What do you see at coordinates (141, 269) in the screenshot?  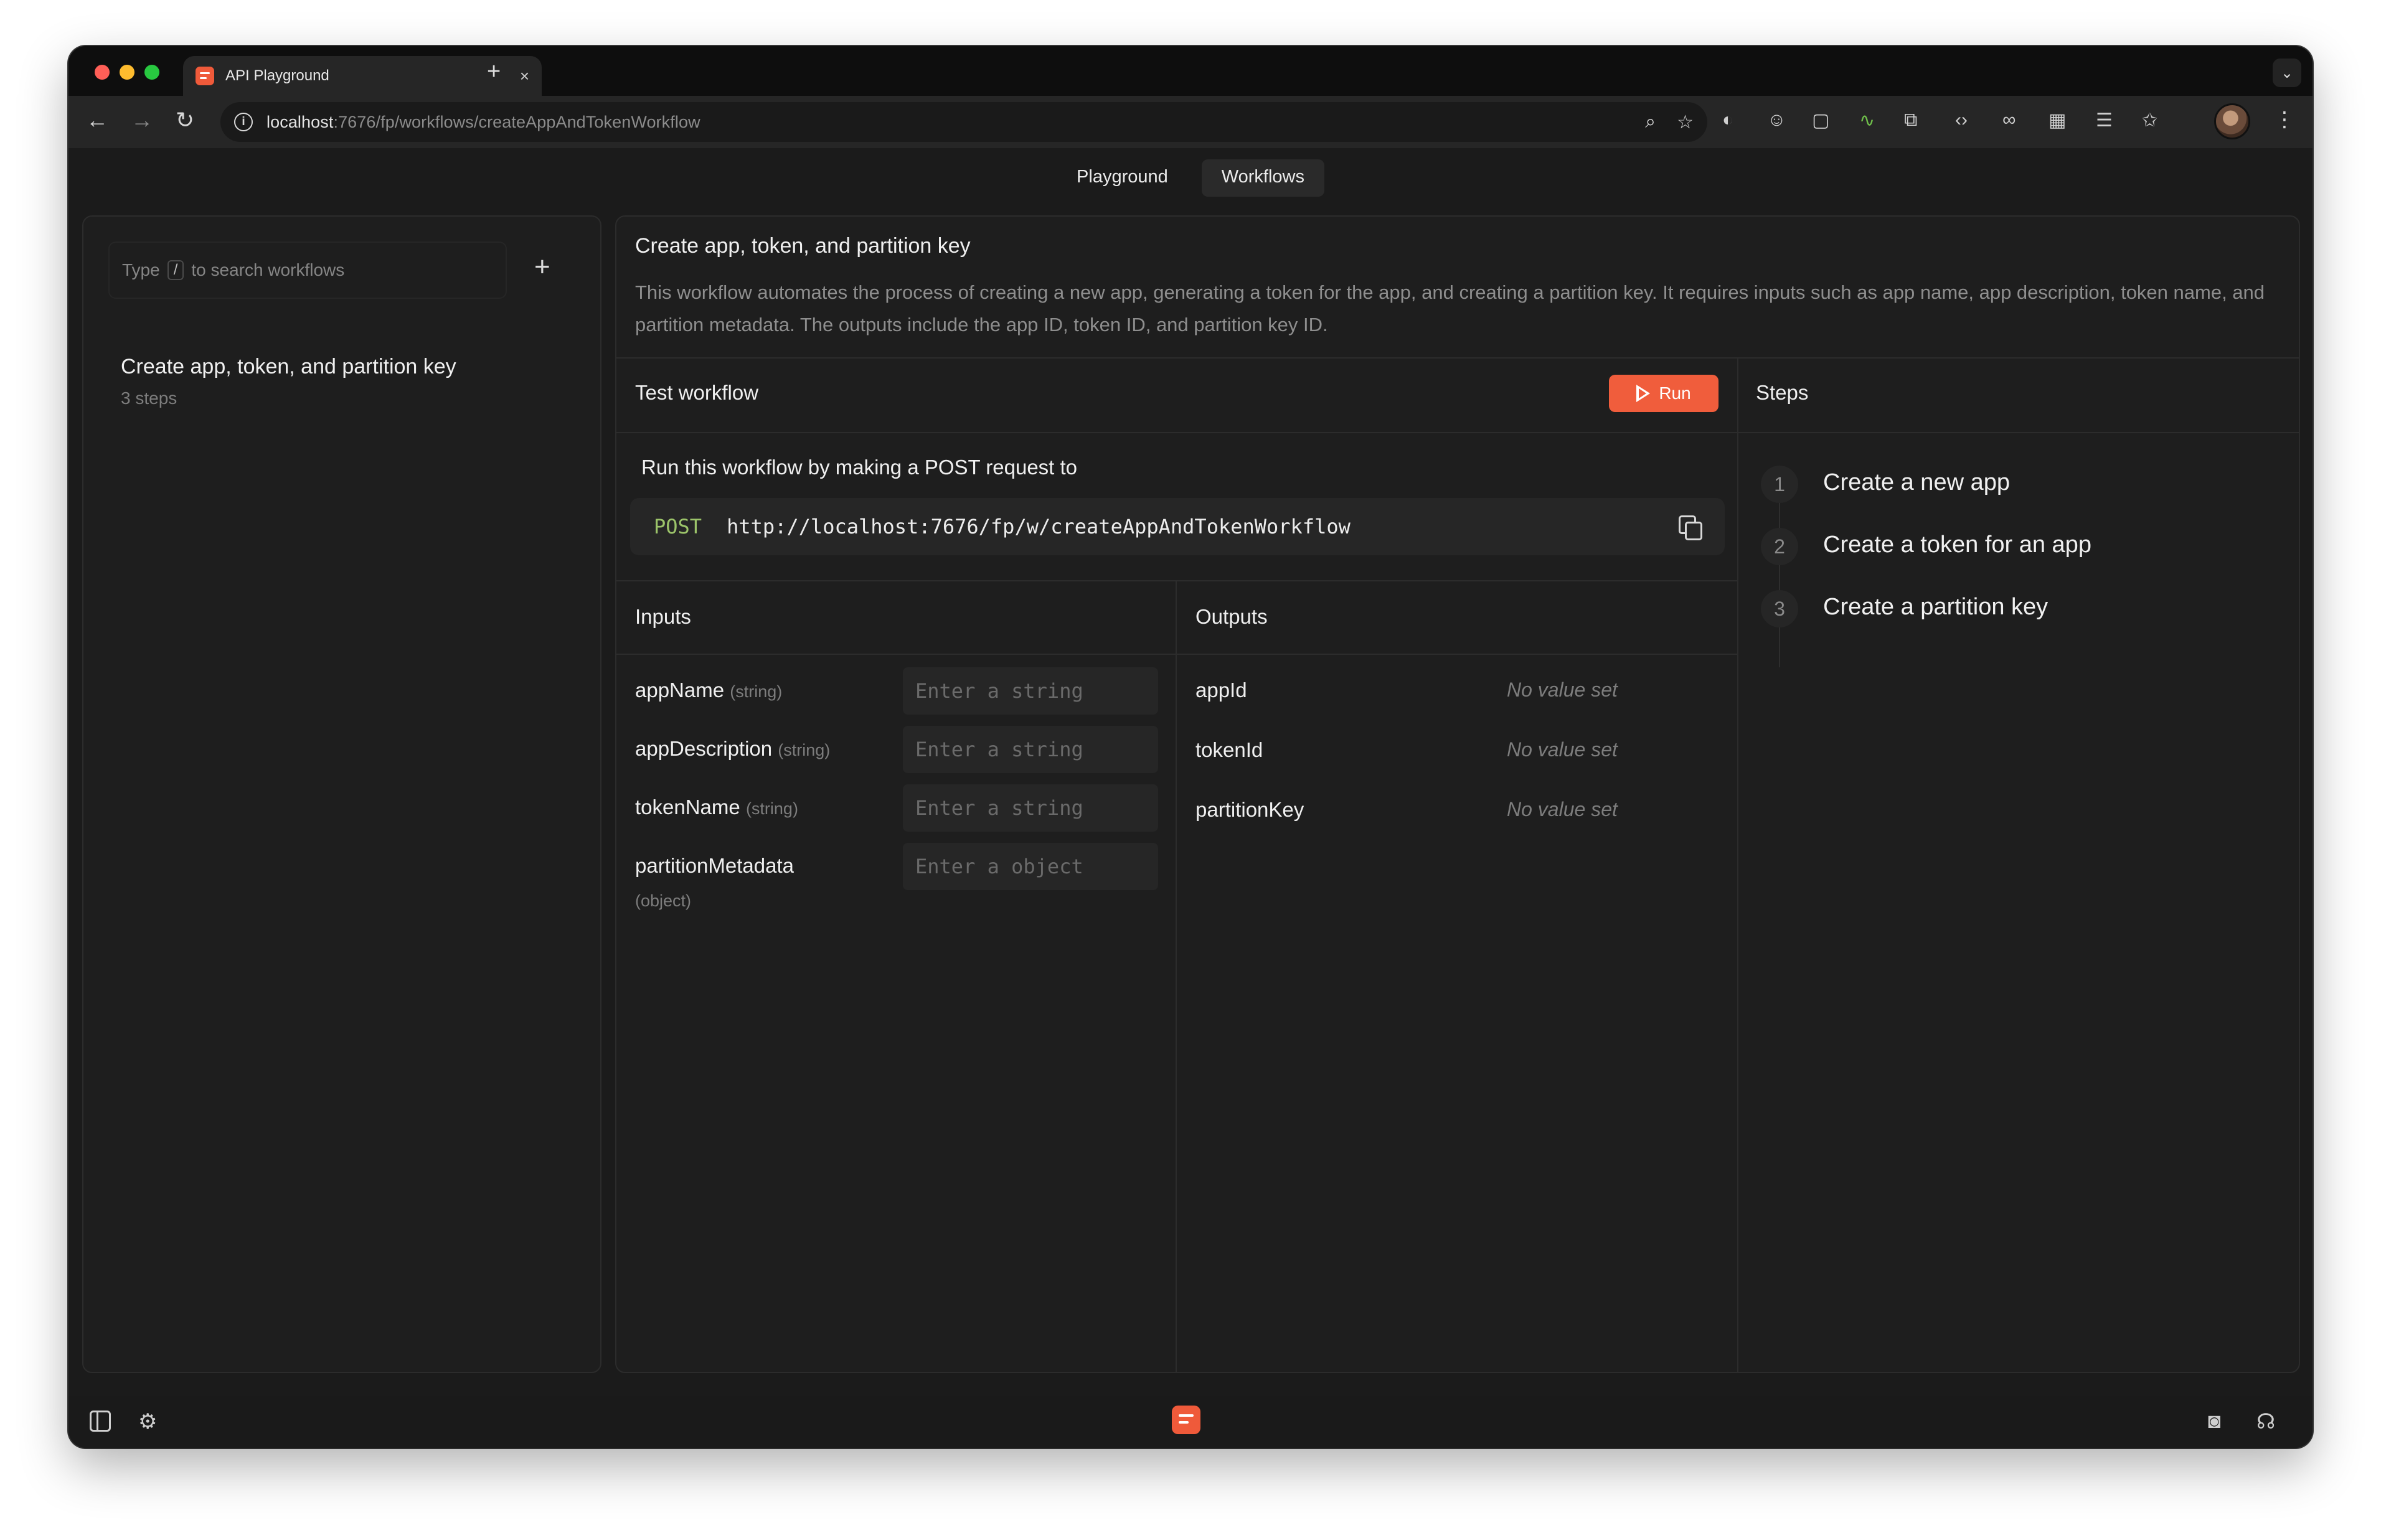 I see `search-placeholder-prefix: Type` at bounding box center [141, 269].